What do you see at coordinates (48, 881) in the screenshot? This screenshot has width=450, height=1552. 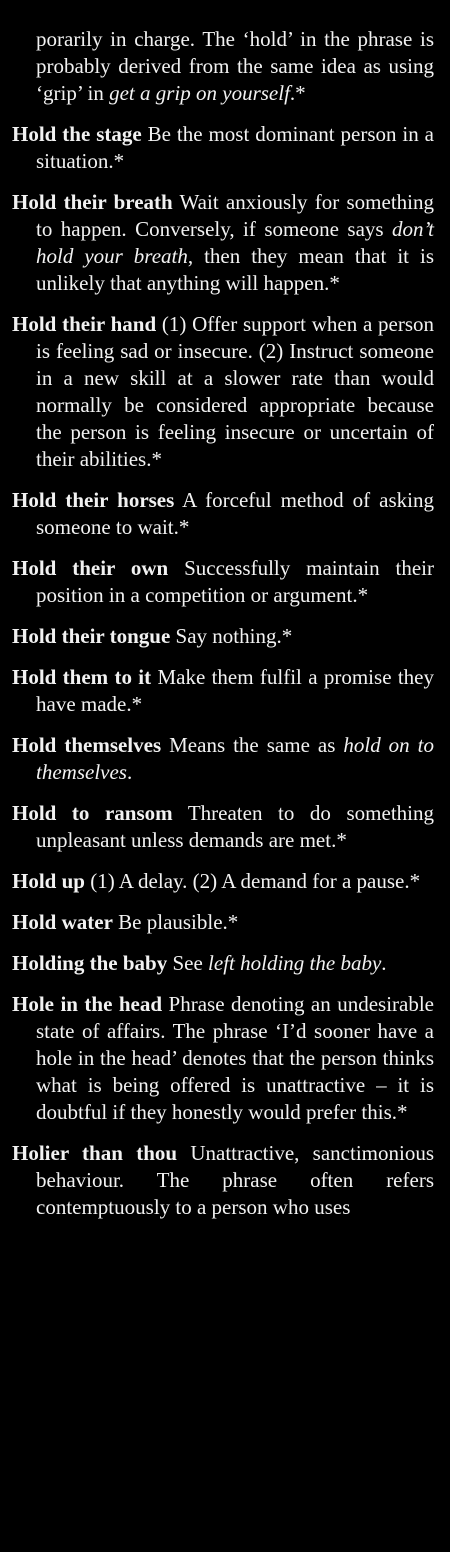 I see `entry-headword: Hold up` at bounding box center [48, 881].